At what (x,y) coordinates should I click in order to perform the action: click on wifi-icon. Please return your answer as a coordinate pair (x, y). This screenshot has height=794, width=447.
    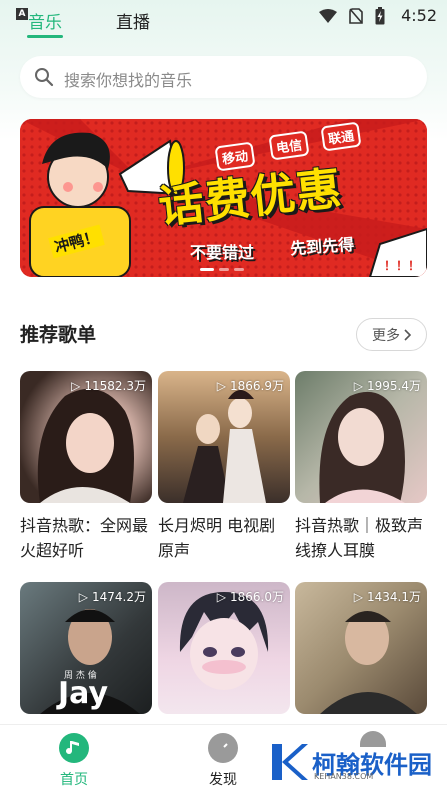
    Looking at the image, I should click on (328, 16).